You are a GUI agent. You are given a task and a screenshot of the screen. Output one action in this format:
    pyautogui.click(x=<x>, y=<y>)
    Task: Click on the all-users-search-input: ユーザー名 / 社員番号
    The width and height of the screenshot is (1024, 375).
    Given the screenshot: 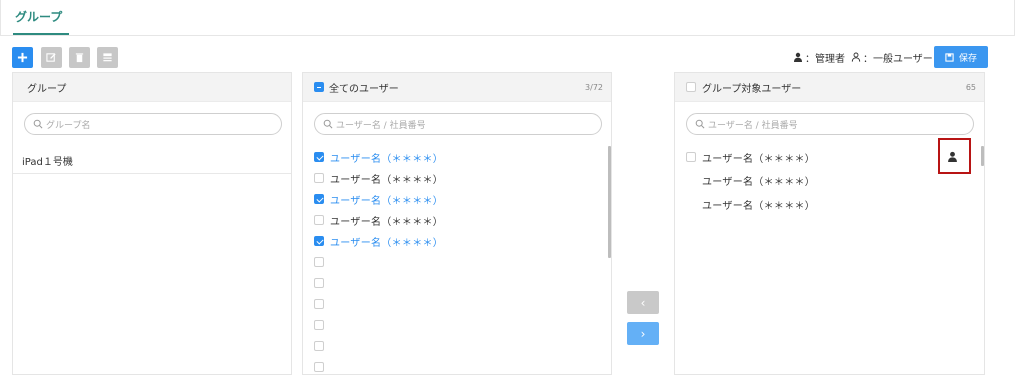 What is the action you would take?
    pyautogui.click(x=458, y=124)
    